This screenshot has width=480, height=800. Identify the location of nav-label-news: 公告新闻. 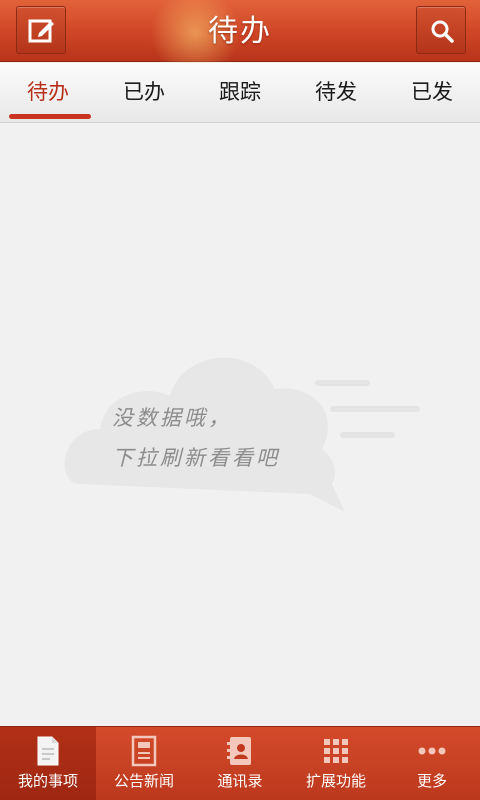
(143, 781).